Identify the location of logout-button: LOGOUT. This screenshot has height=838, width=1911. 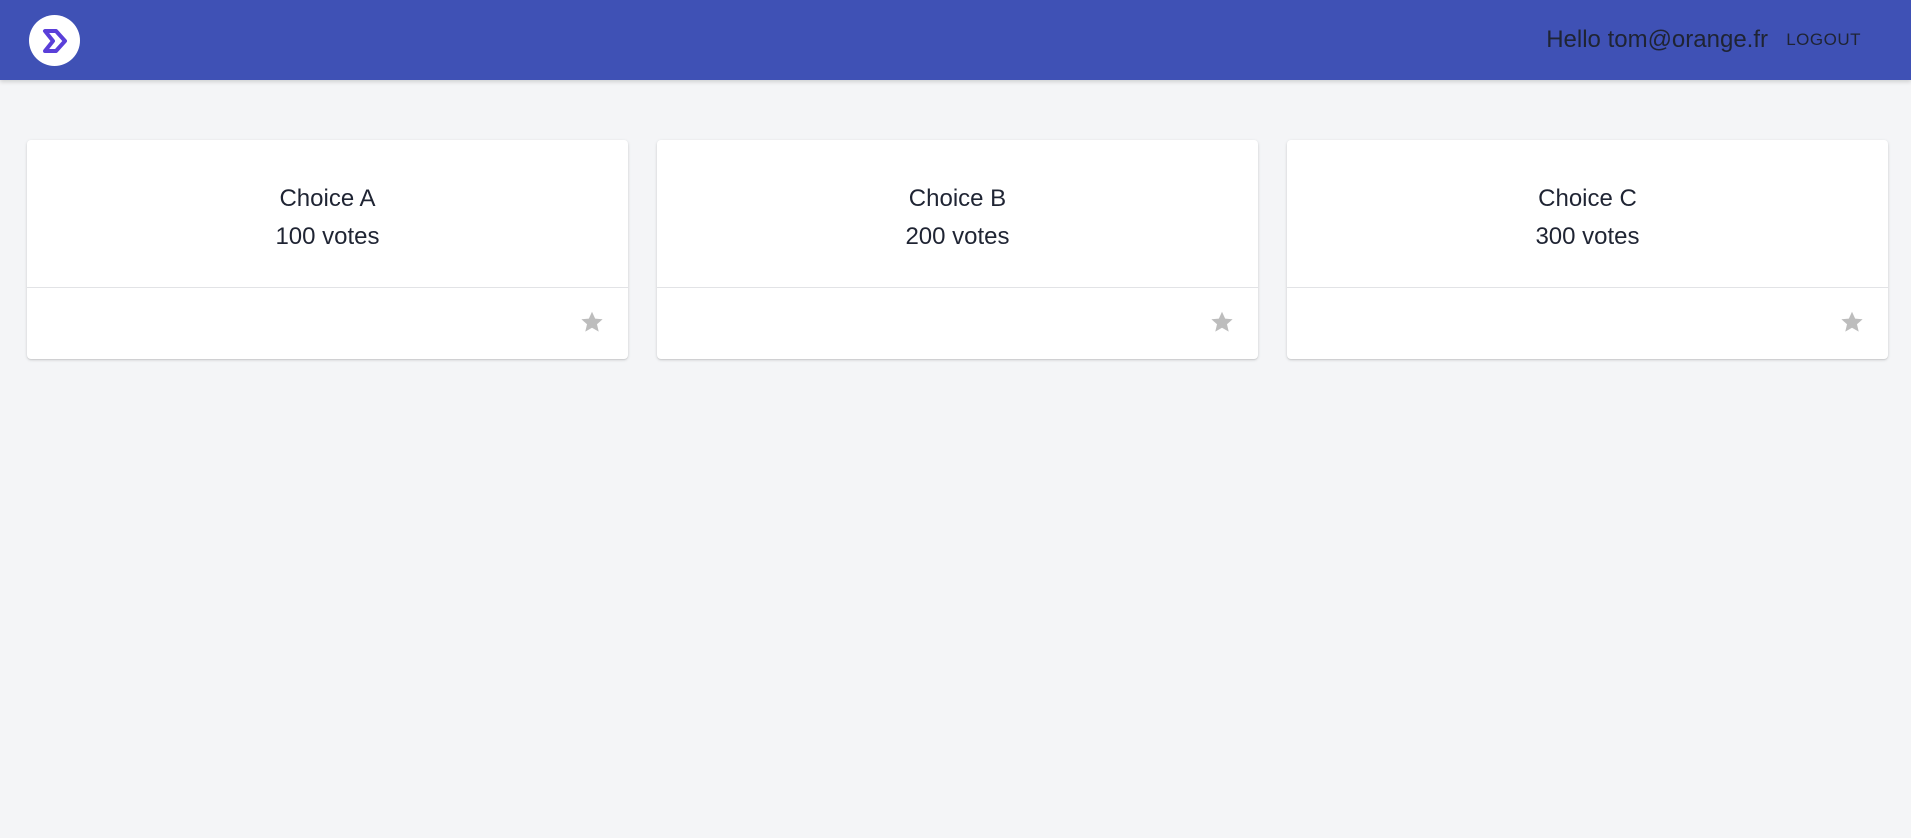
(1823, 40).